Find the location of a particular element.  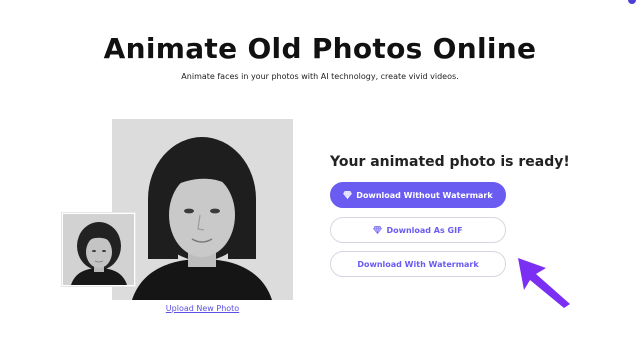

result-heading: Your animated photo is ready! is located at coordinates (450, 162).